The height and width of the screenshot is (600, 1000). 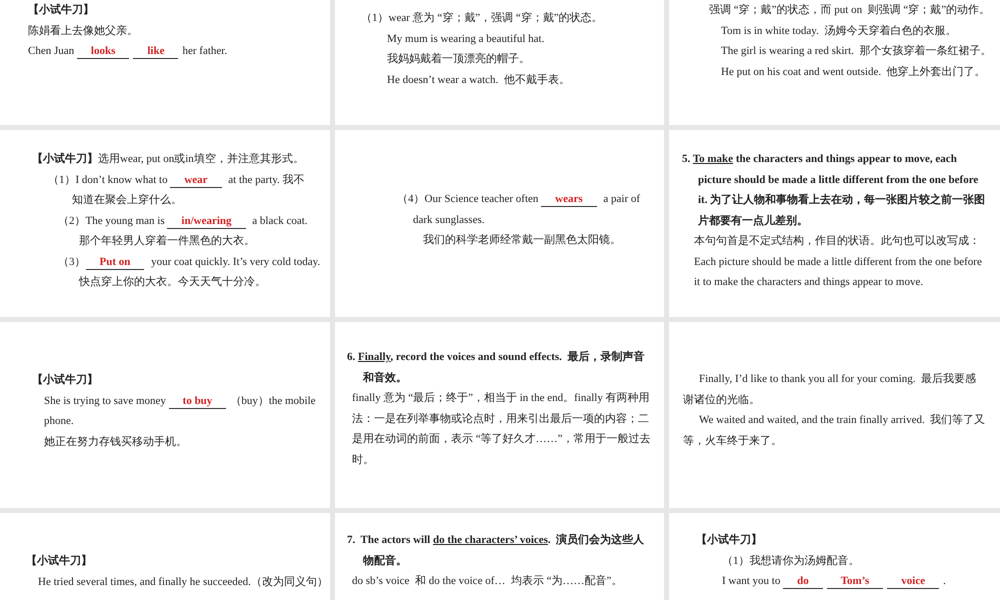 I want to click on fill-in-line: to buy, so click(x=197, y=401).